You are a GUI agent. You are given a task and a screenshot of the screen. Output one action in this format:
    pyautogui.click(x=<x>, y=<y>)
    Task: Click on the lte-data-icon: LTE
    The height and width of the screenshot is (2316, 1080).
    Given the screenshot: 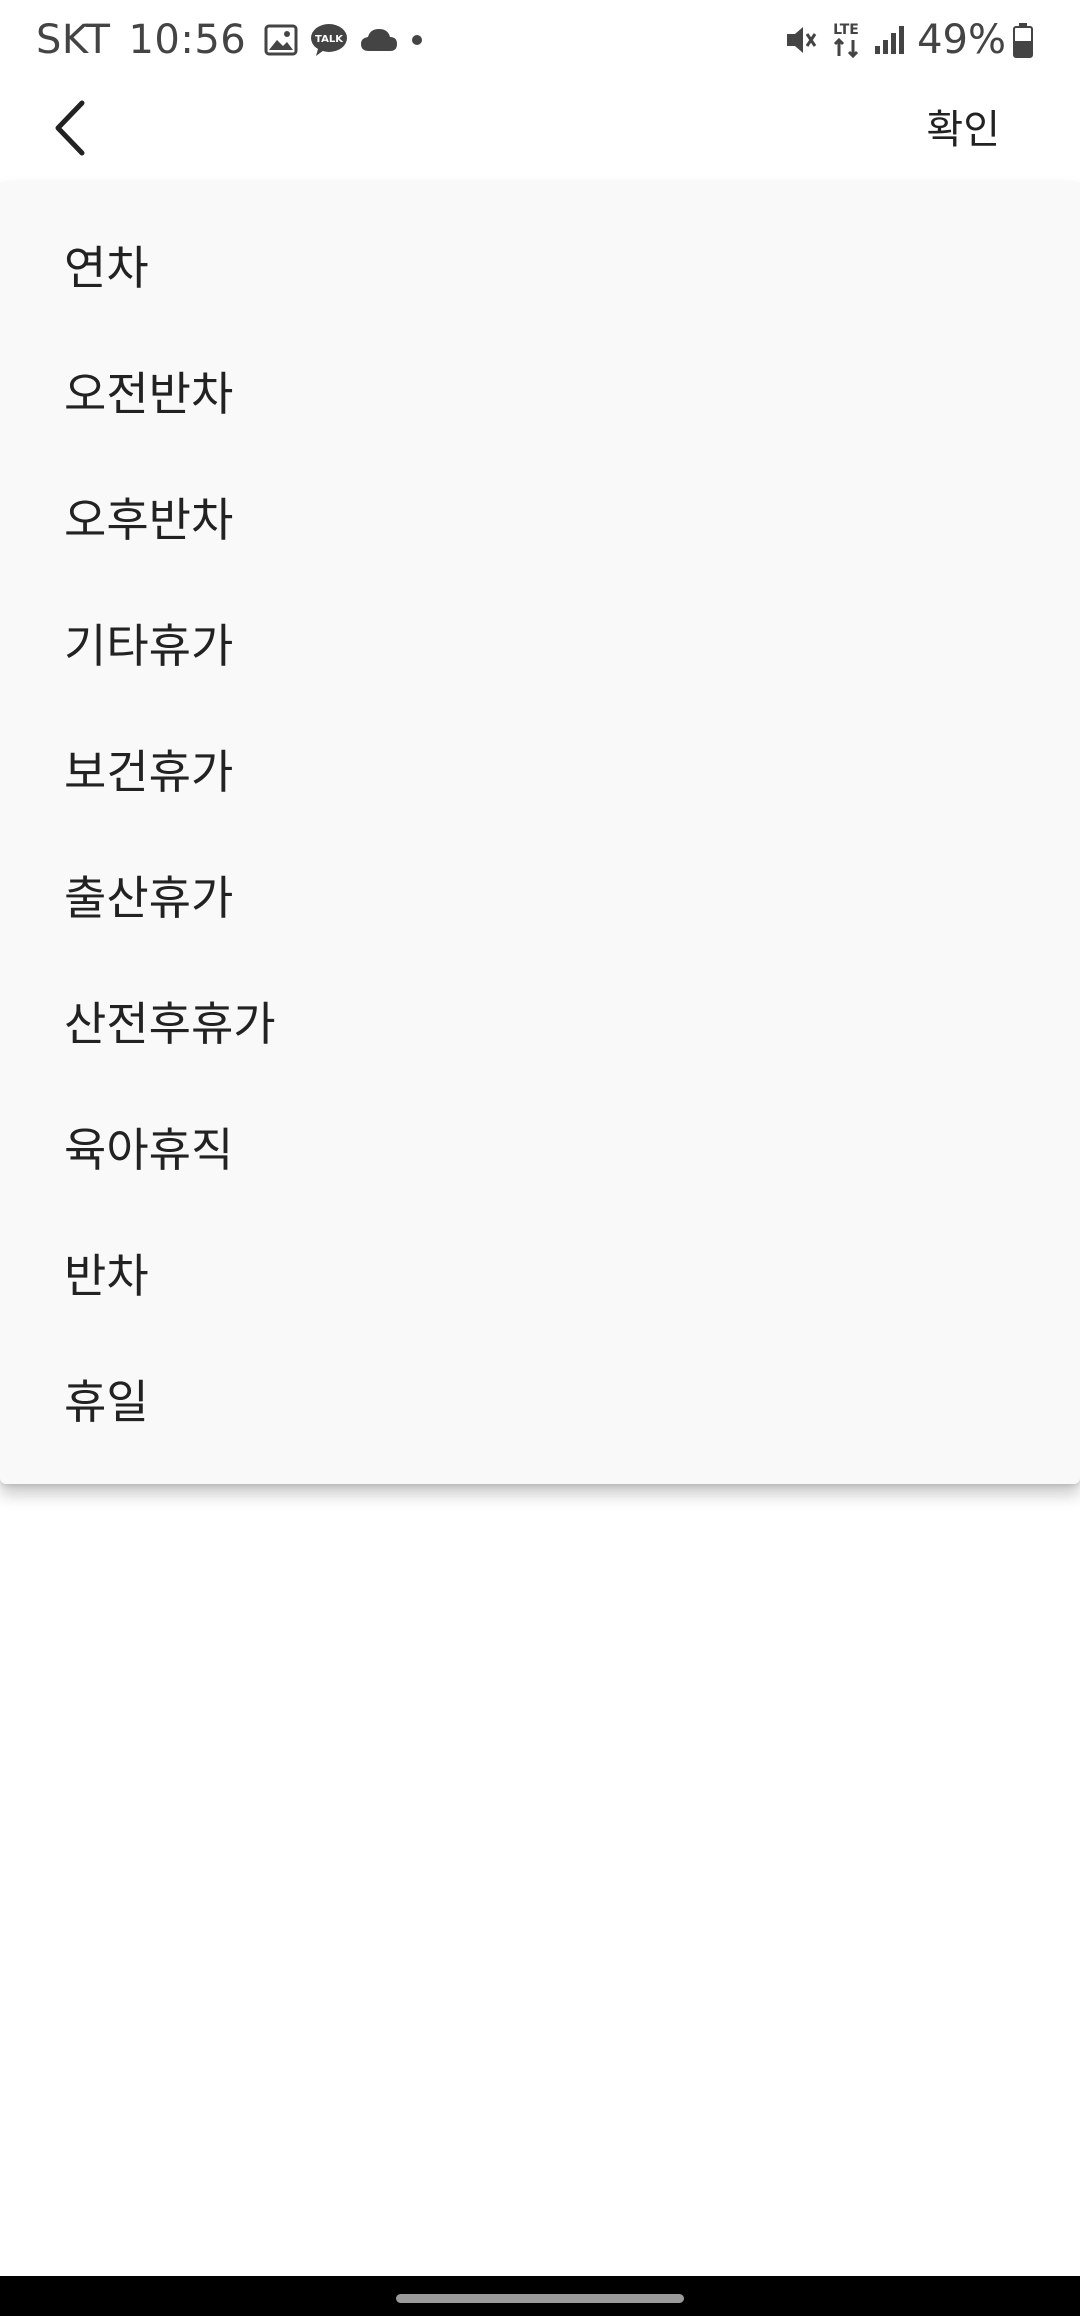 What is the action you would take?
    pyautogui.click(x=846, y=40)
    